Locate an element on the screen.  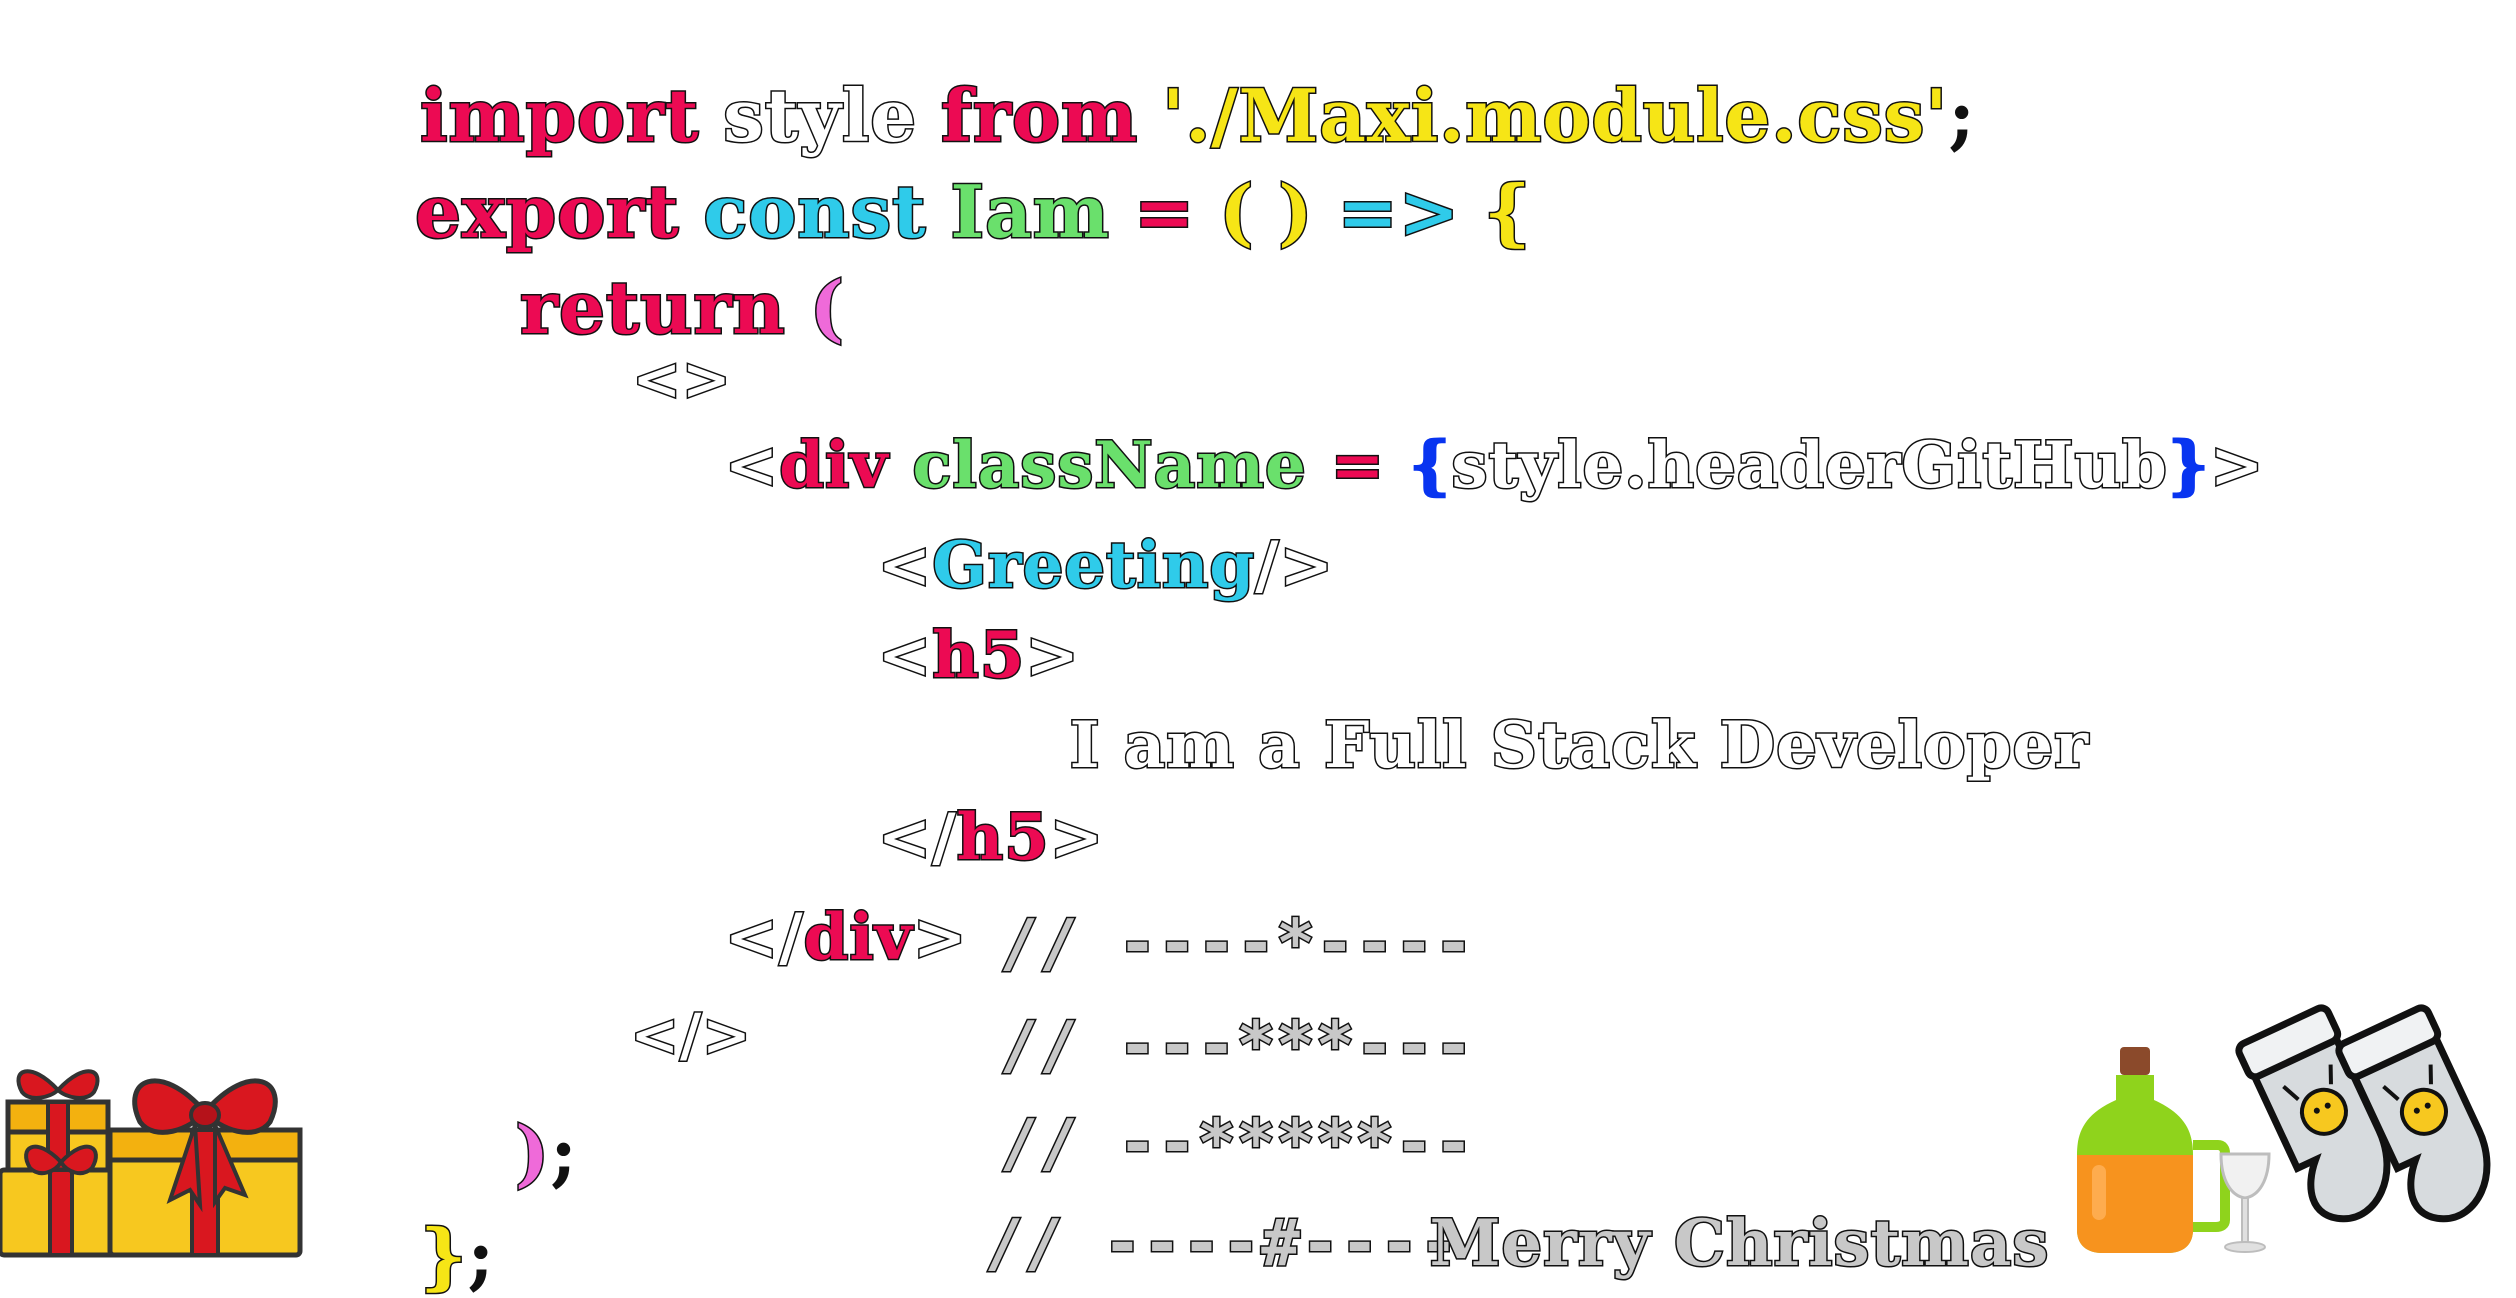
code-line-text: I am a Full Stack Developer is located at coordinates (1557, 716).